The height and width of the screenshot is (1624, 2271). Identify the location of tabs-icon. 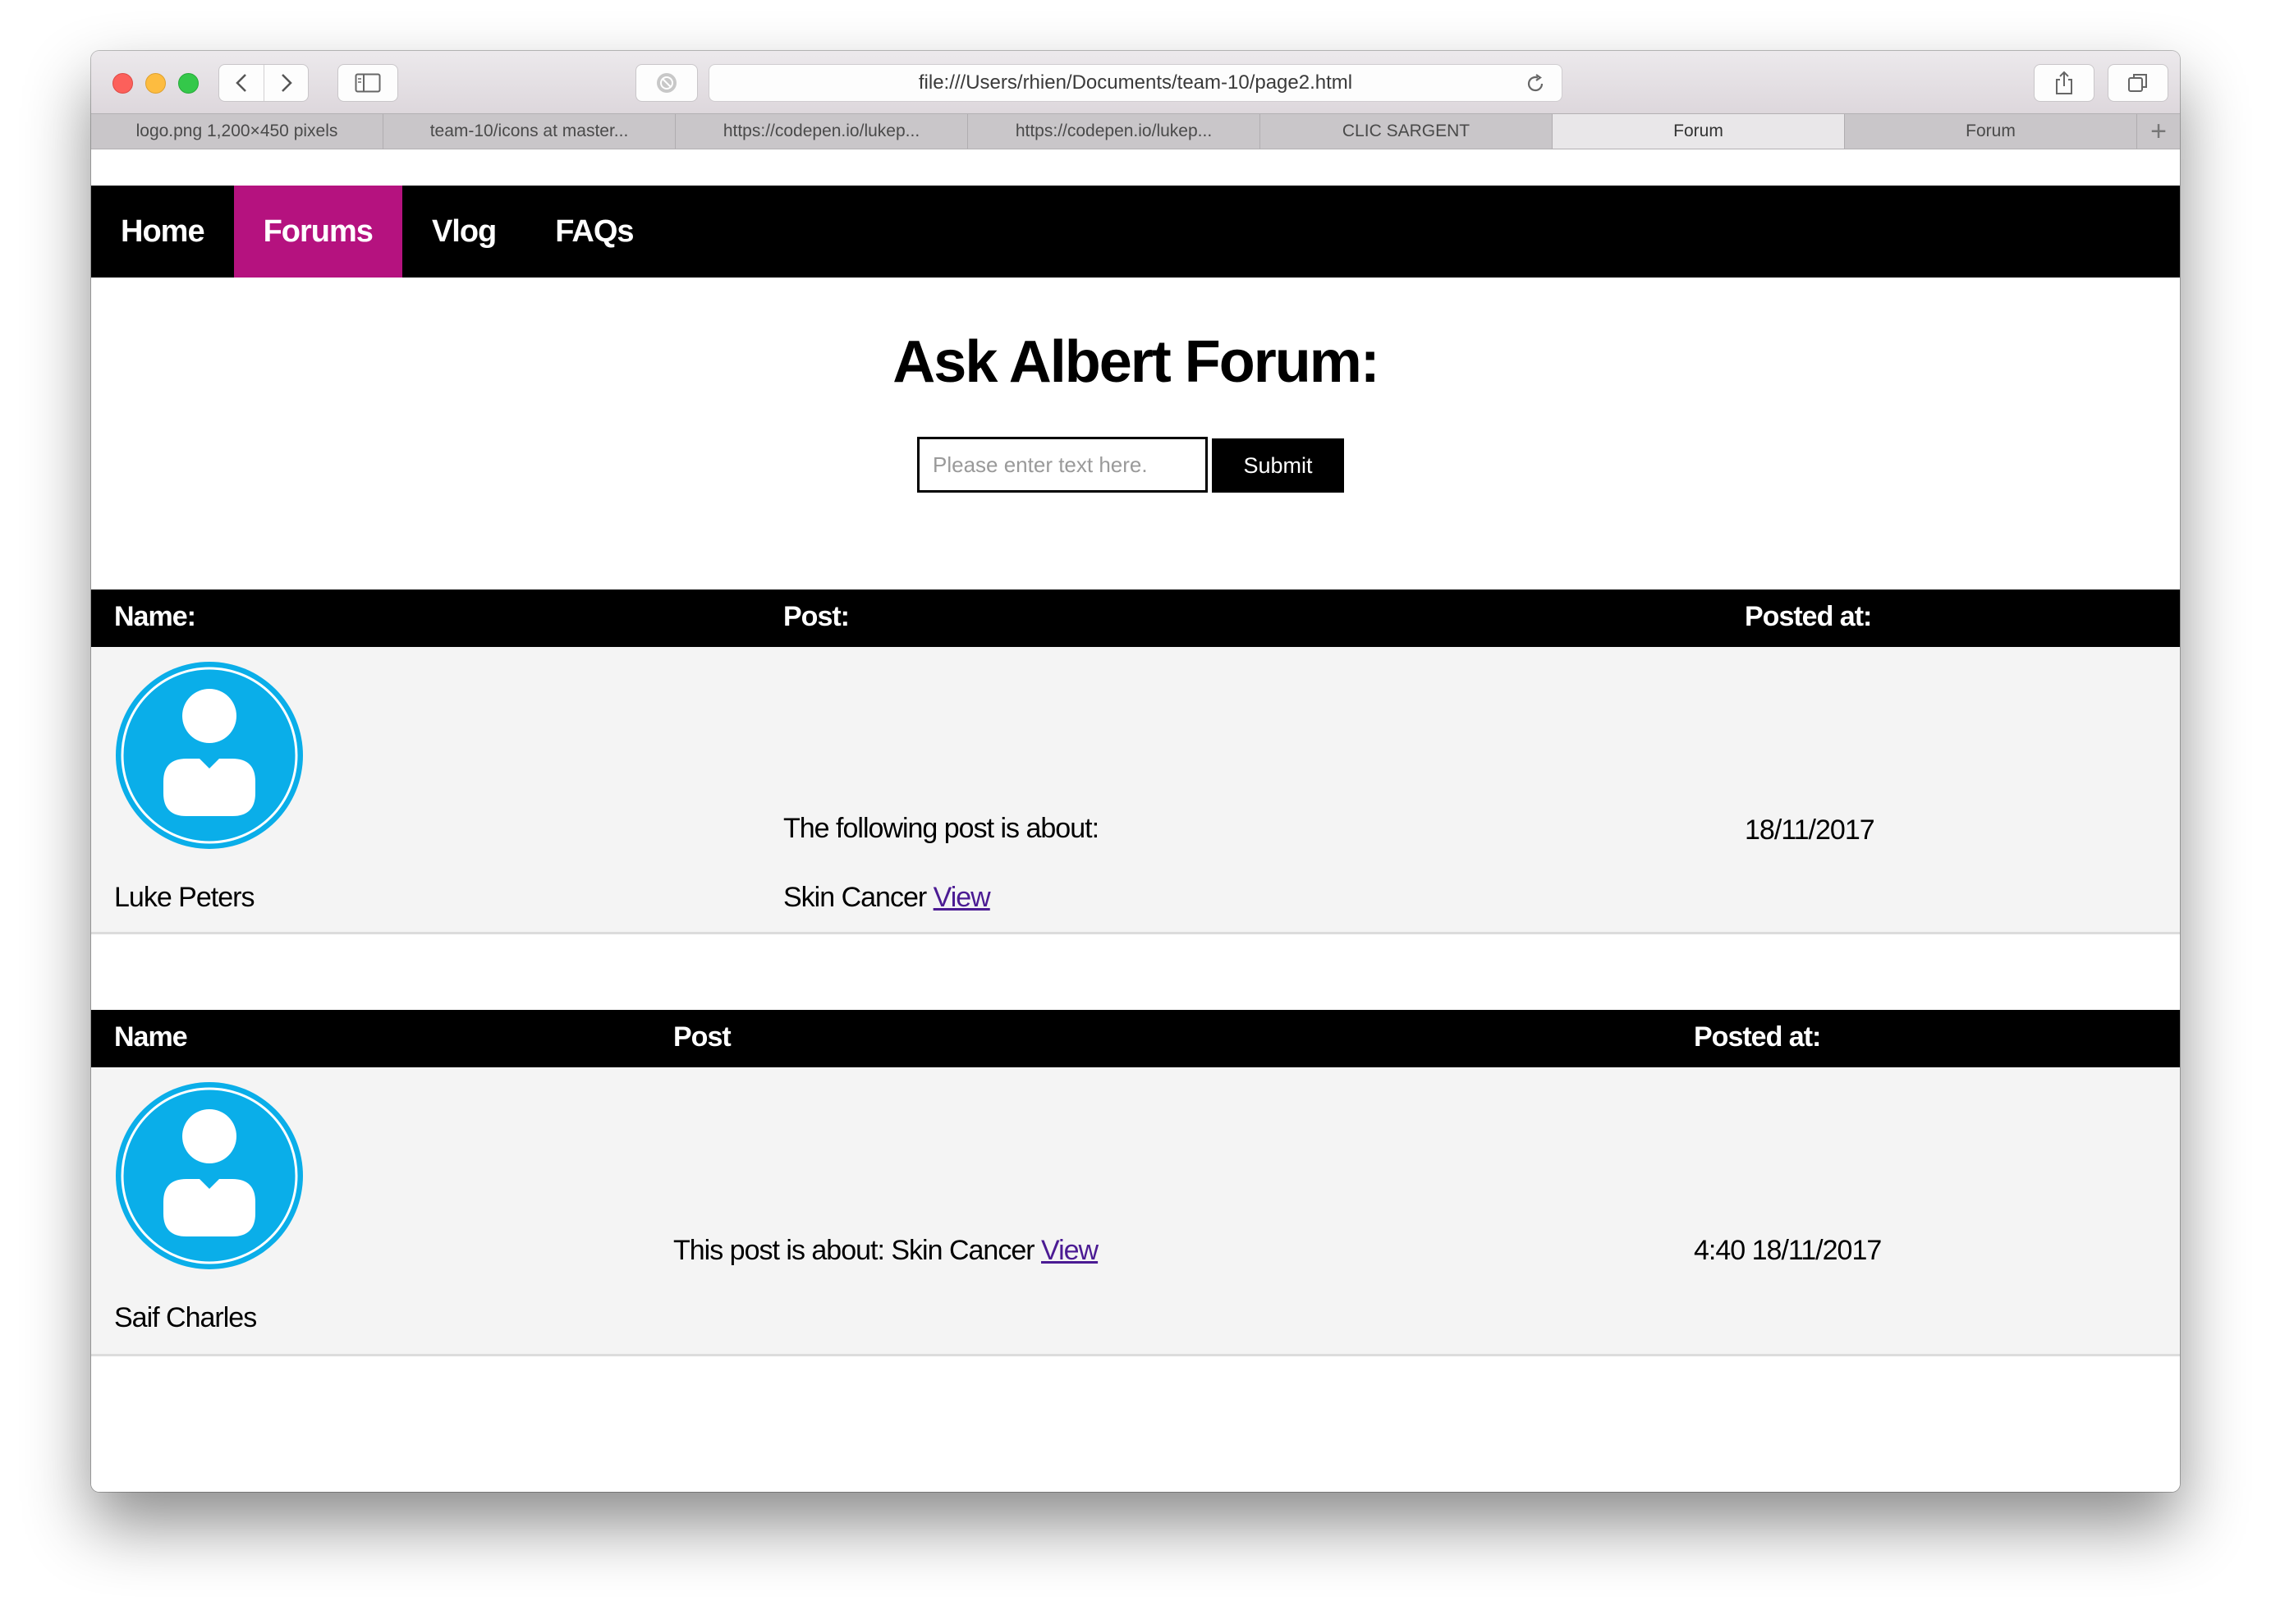
(2137, 83).